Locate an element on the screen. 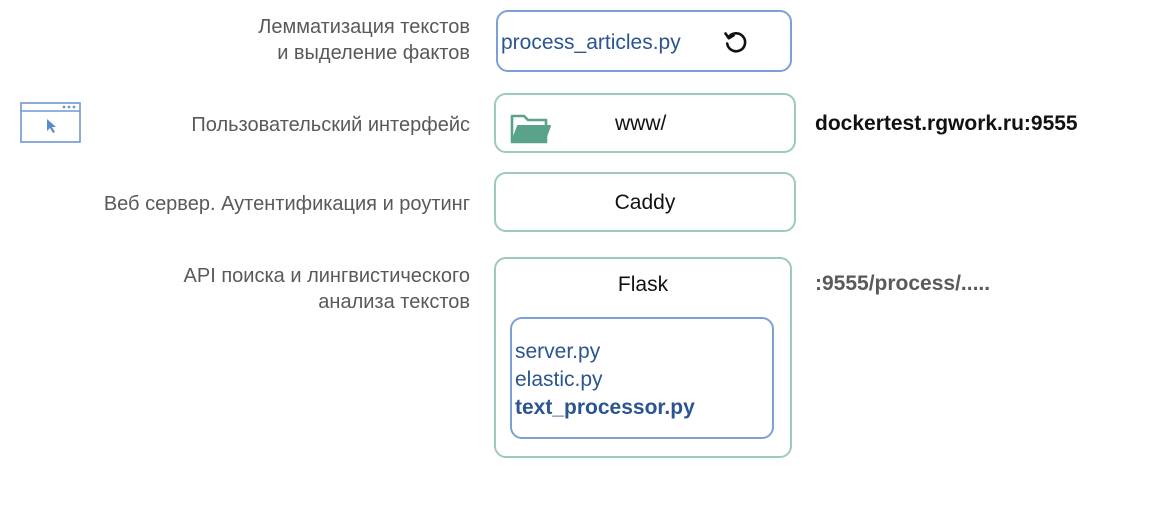 The height and width of the screenshot is (524, 1158). api-label-line2: анализа текстов is located at coordinates (394, 302).